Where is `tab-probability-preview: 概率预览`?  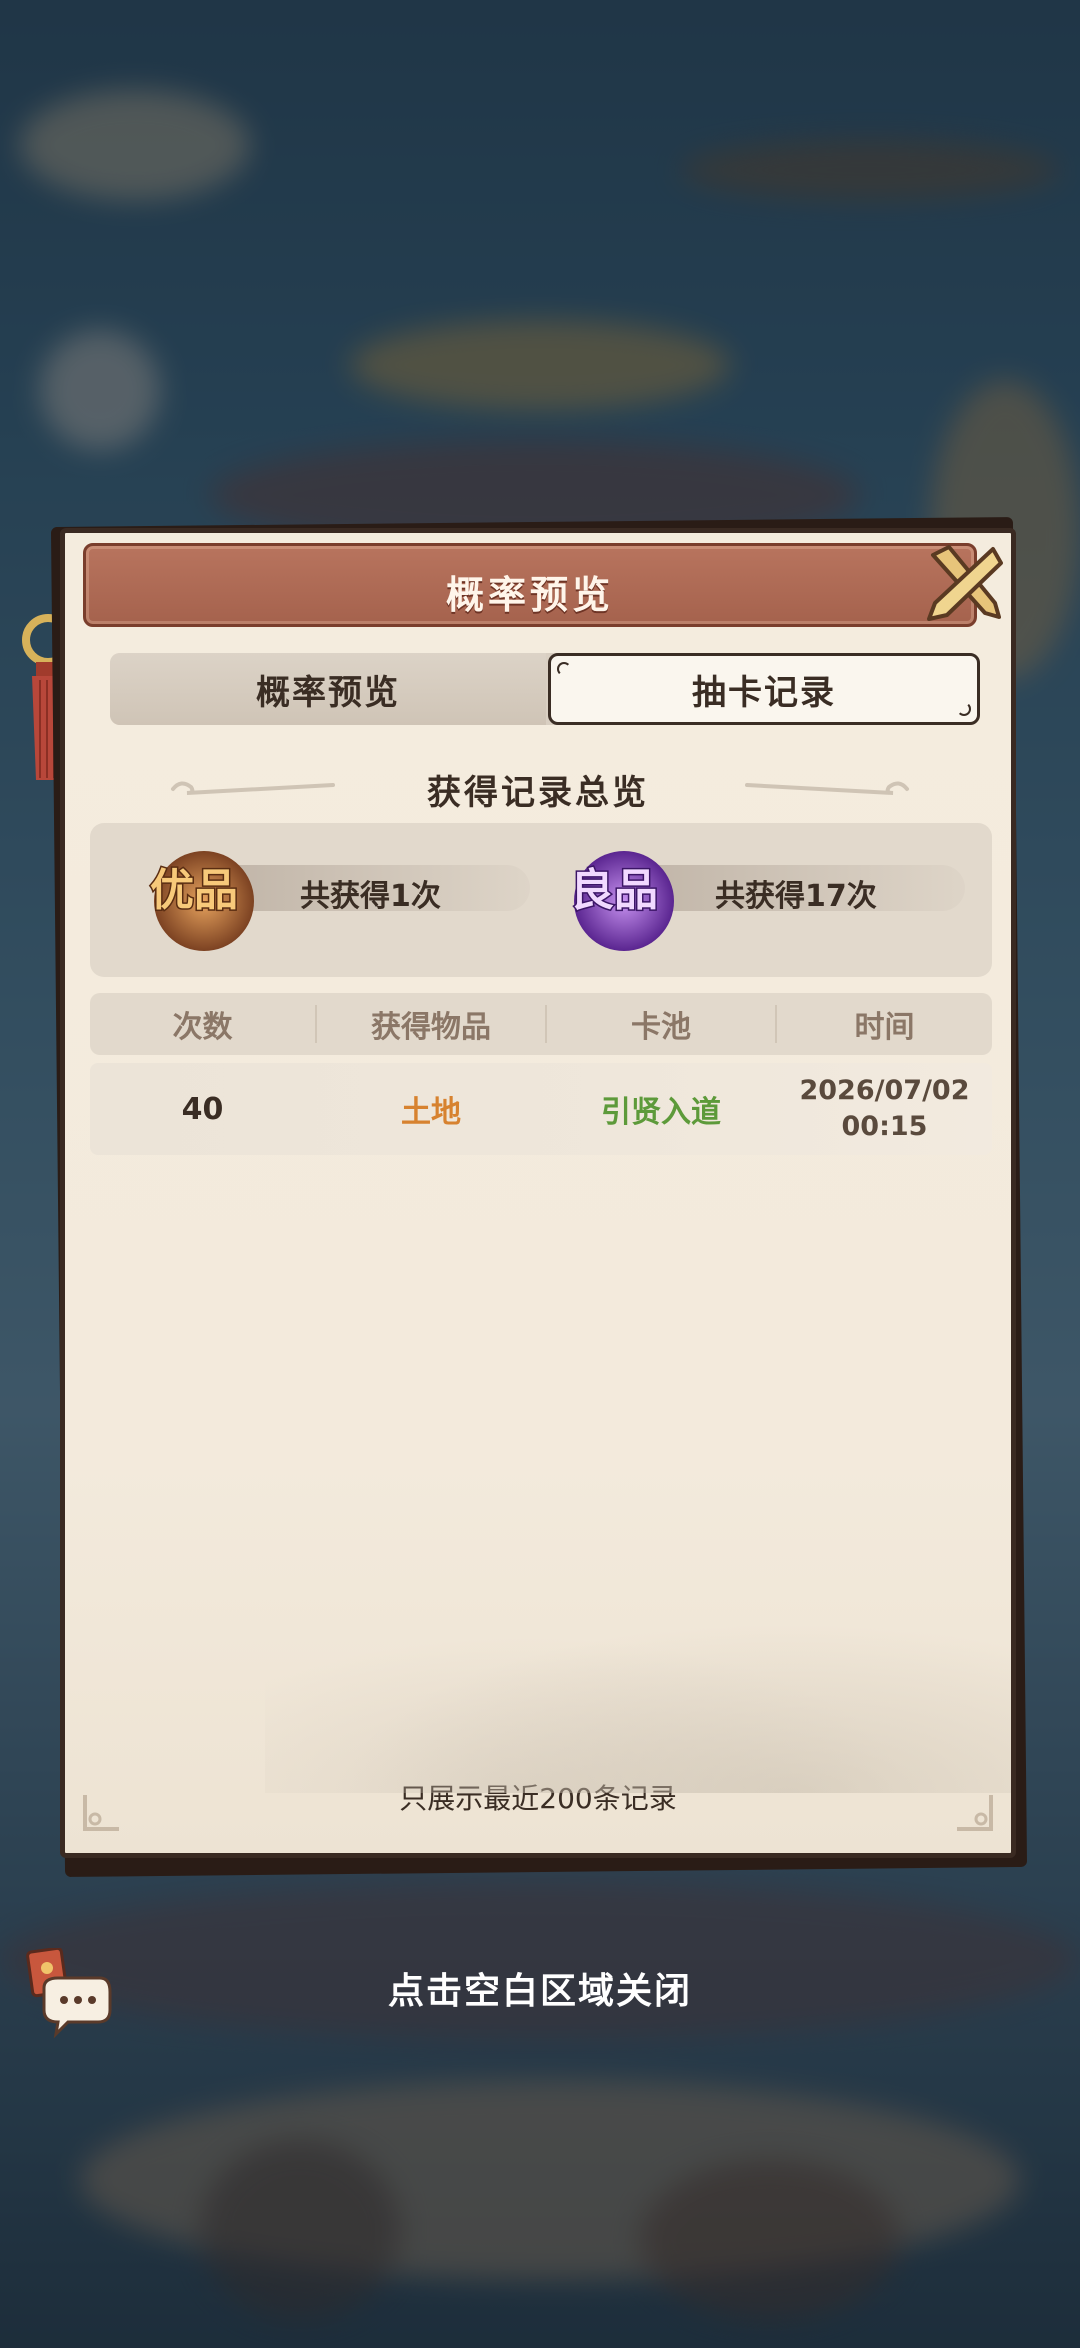 tab-probability-preview: 概率预览 is located at coordinates (328, 689).